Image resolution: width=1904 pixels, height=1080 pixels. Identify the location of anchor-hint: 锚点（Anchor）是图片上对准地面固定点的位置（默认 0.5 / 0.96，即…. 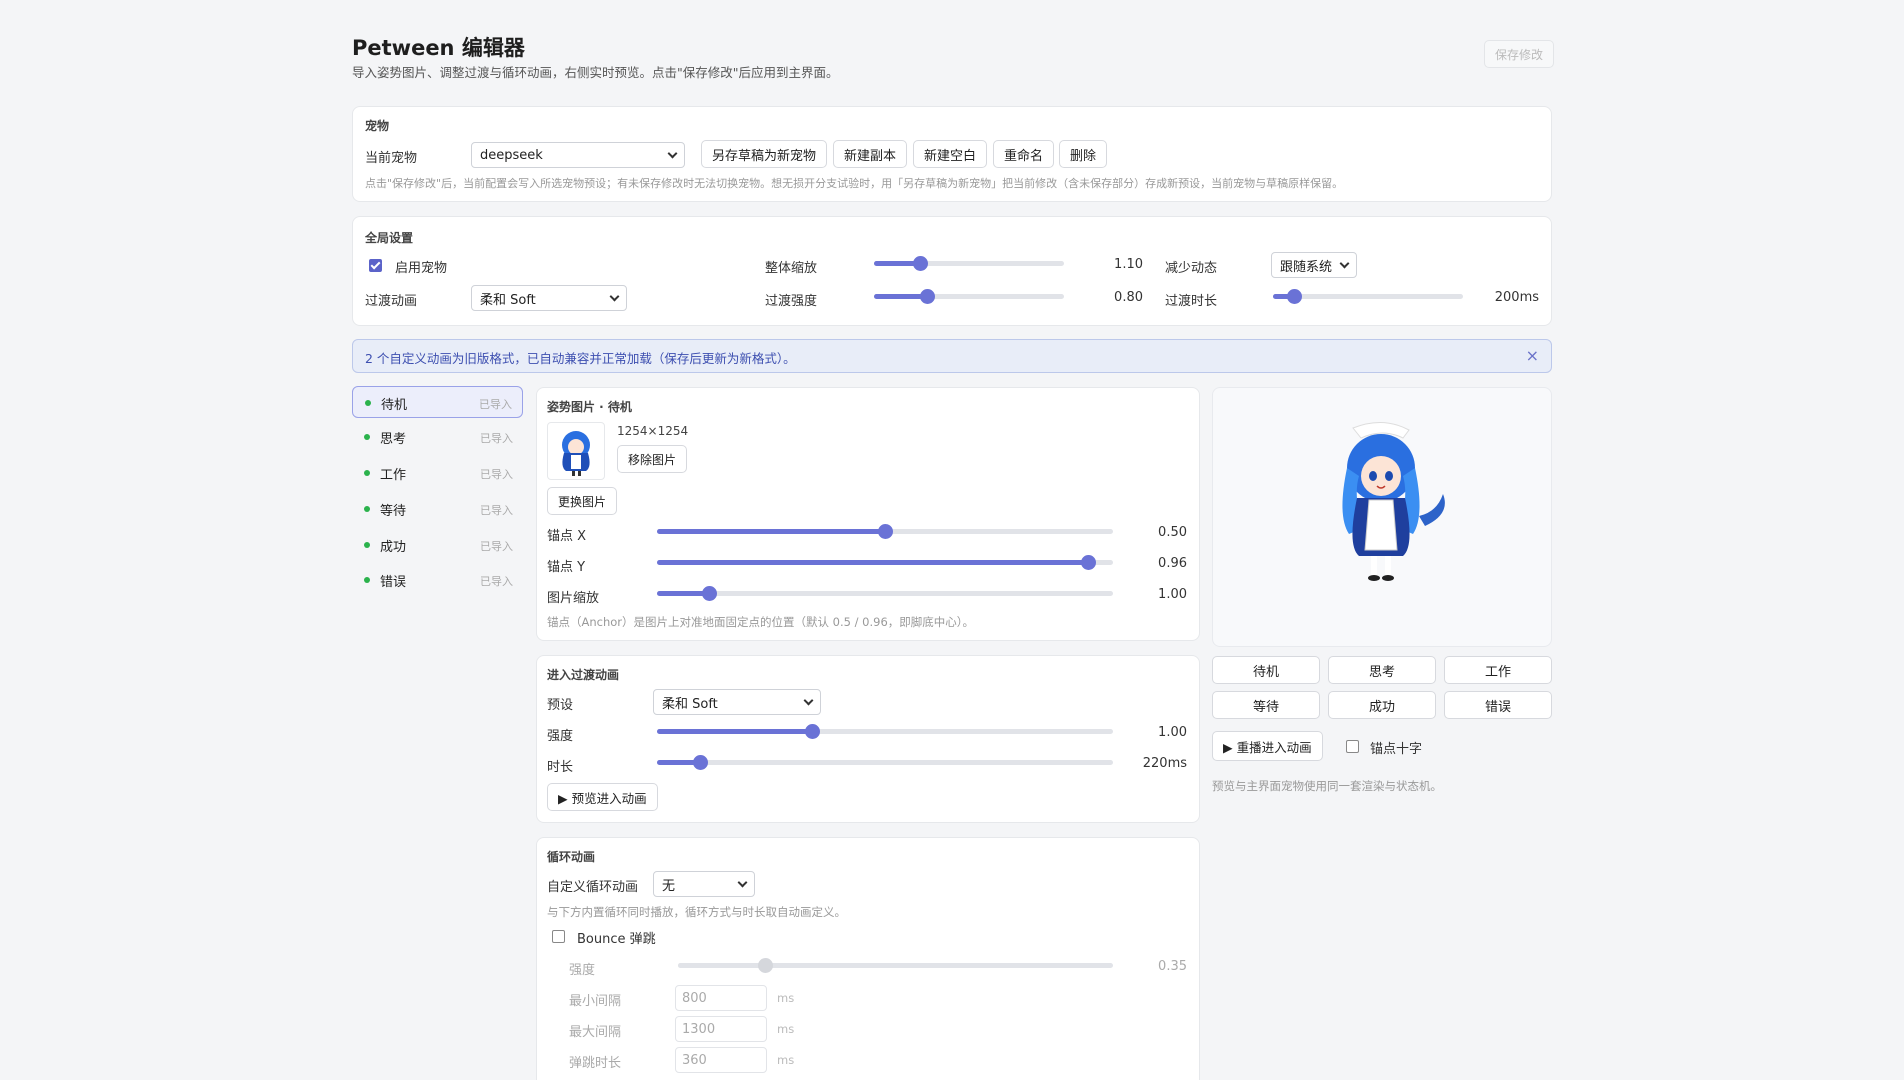
(761, 622).